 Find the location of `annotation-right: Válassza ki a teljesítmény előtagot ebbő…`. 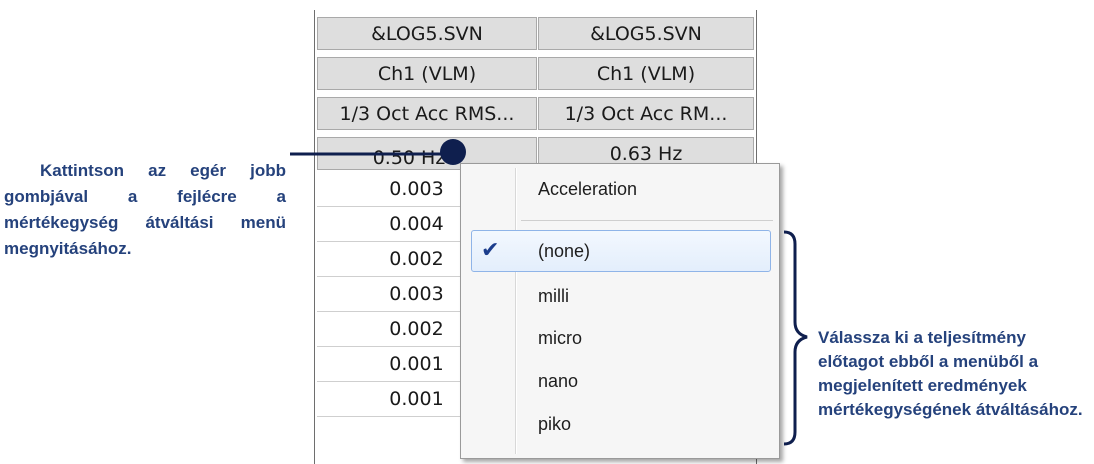

annotation-right: Válassza ki a teljesítmény előtagot ebbő… is located at coordinates (950, 373).